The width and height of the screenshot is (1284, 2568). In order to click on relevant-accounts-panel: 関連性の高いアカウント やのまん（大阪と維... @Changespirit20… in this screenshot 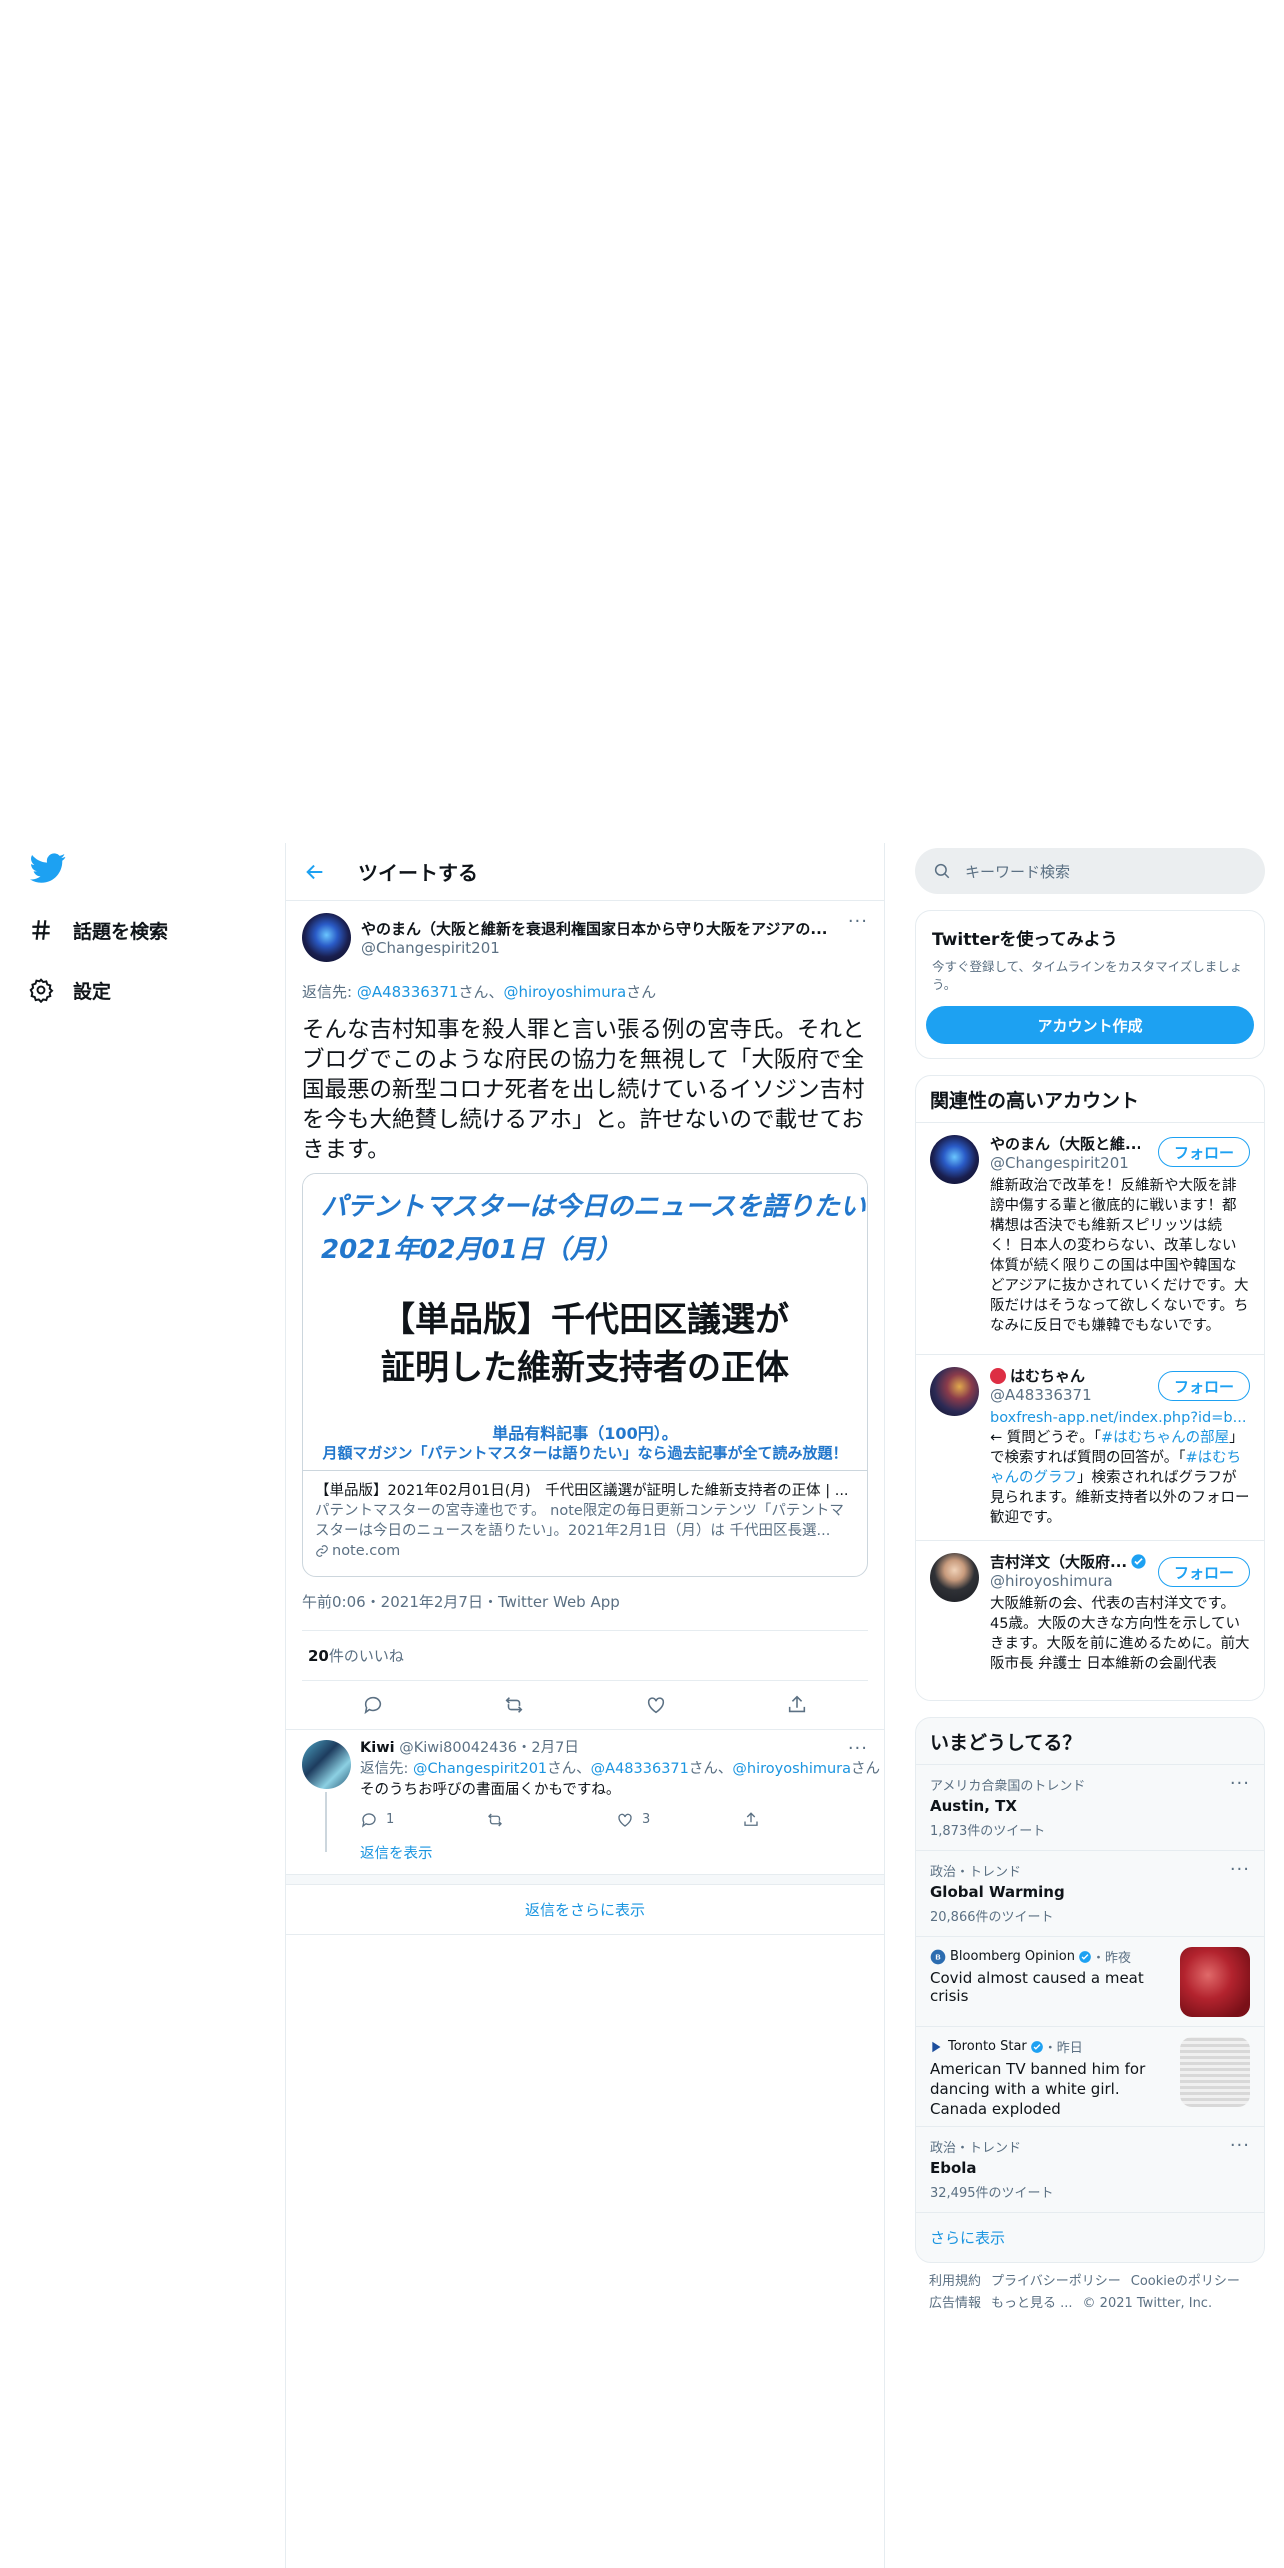, I will do `click(1090, 1388)`.